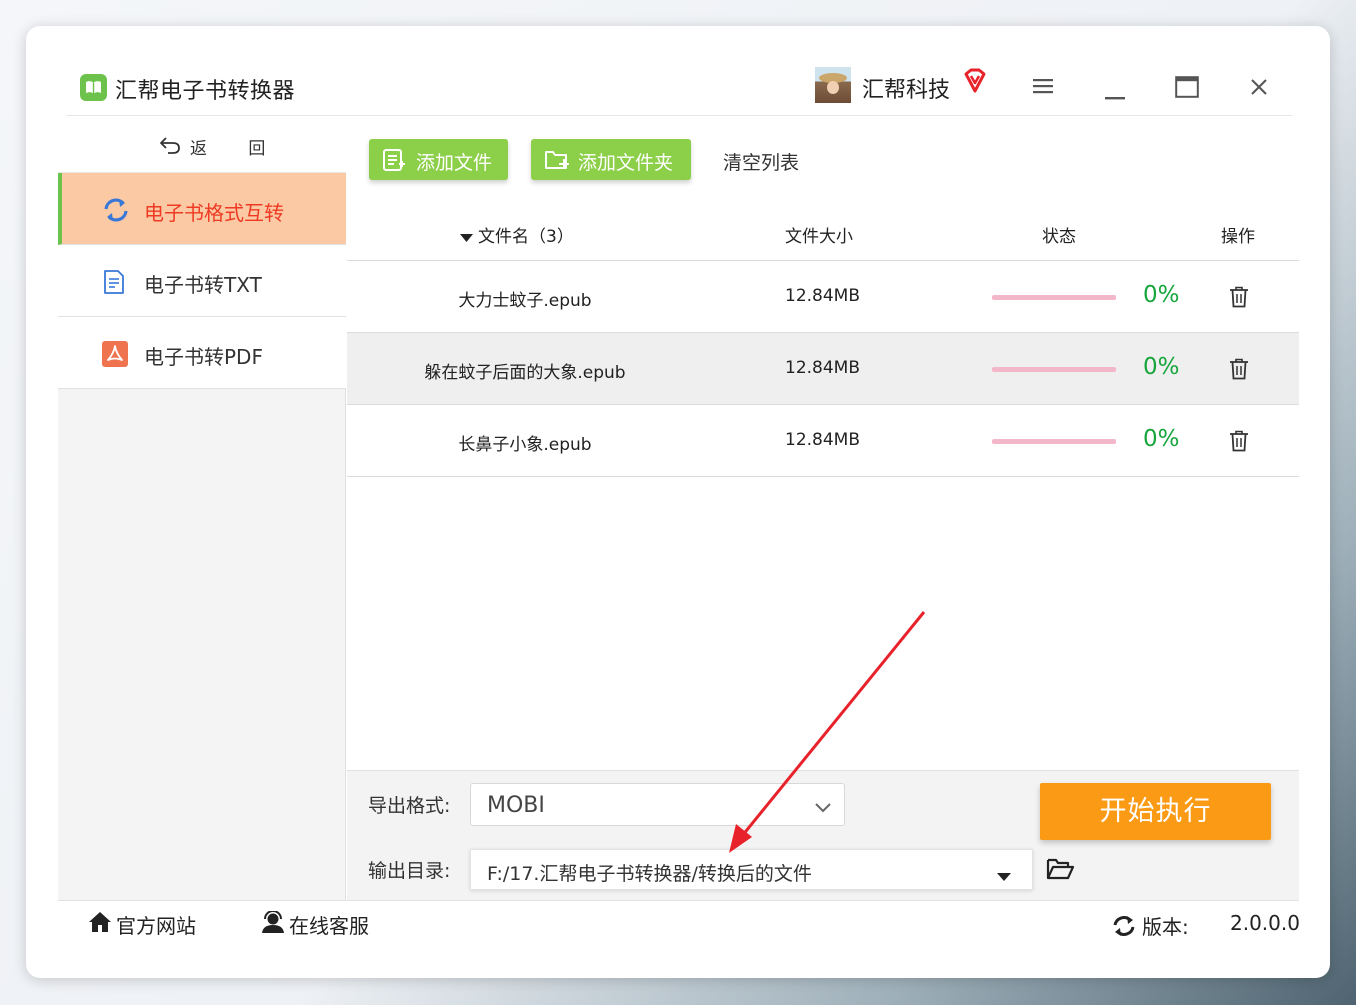  What do you see at coordinates (679, 924) in the screenshot?
I see `footer-bar: 官方网站 在线客服 版本: 2.0.0.0` at bounding box center [679, 924].